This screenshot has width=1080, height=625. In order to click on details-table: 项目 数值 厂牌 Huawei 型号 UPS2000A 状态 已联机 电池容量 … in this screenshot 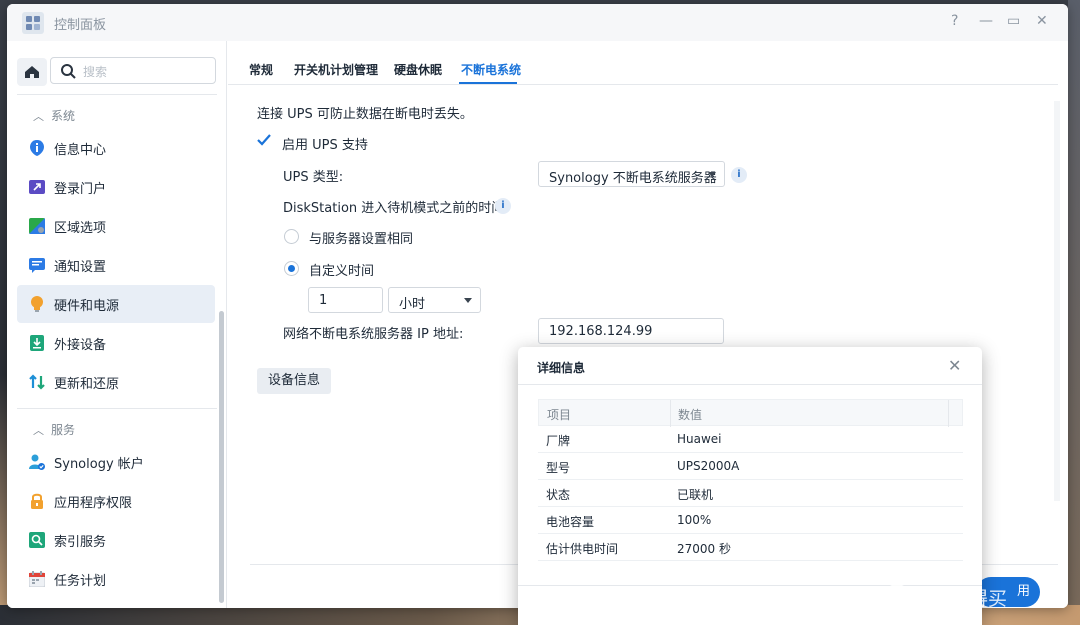, I will do `click(750, 480)`.